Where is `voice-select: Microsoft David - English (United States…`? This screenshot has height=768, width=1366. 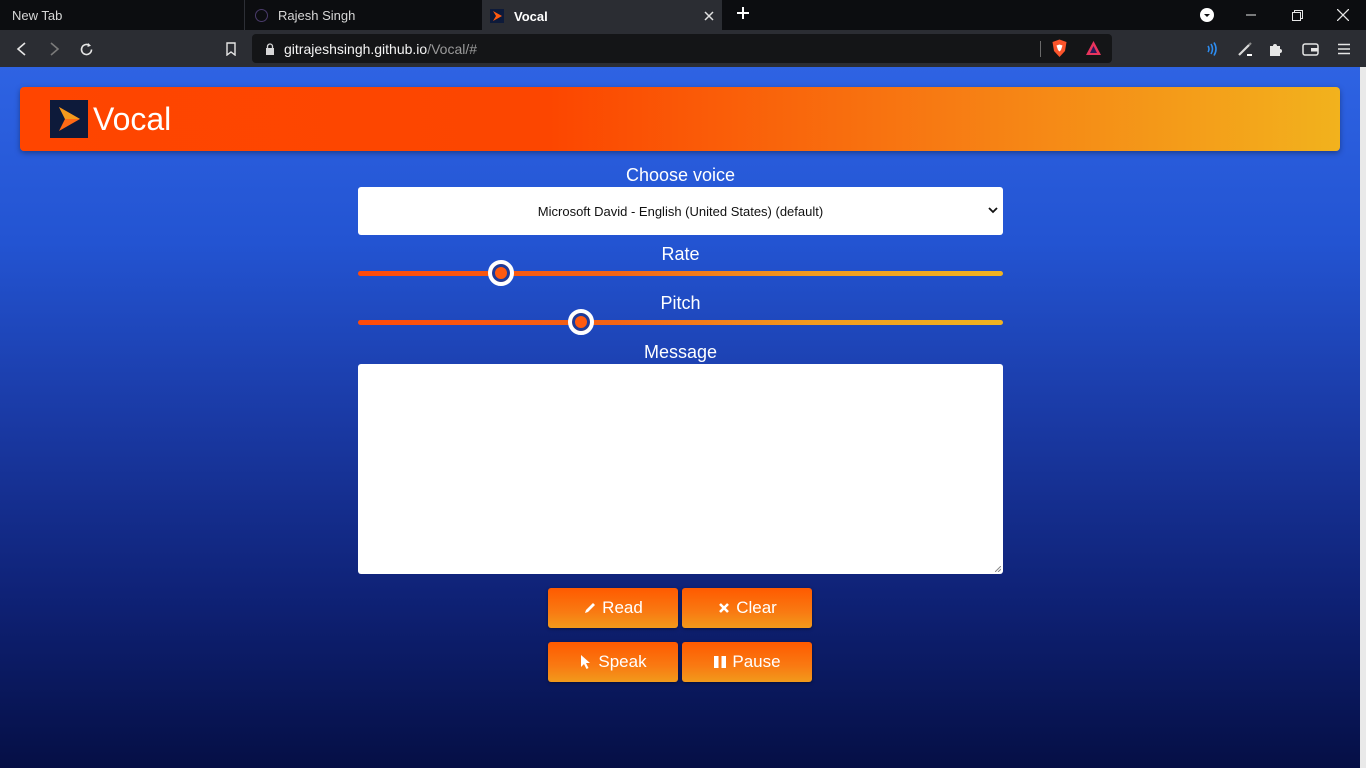
voice-select: Microsoft David - English (United States… is located at coordinates (680, 211).